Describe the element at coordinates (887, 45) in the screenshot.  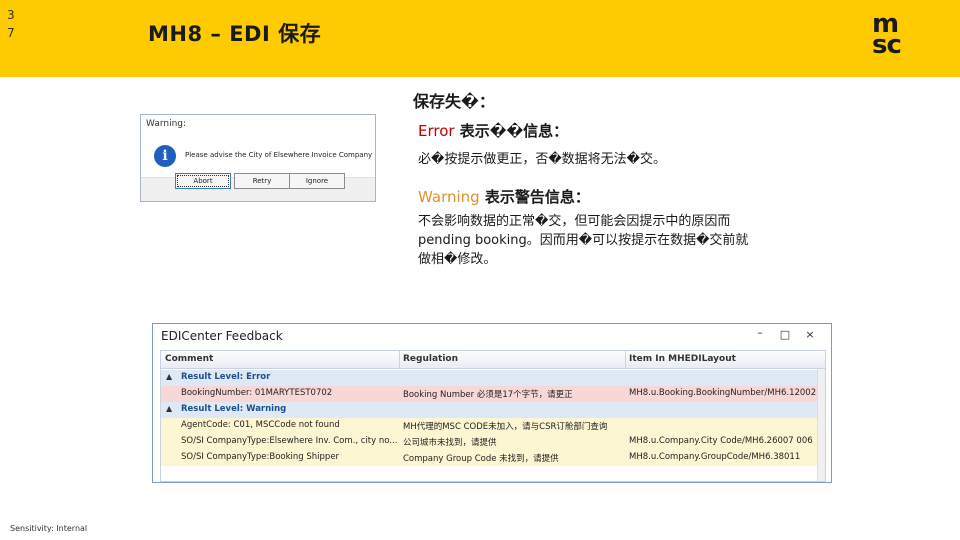
I see `logo-text-bottom: sc` at that location.